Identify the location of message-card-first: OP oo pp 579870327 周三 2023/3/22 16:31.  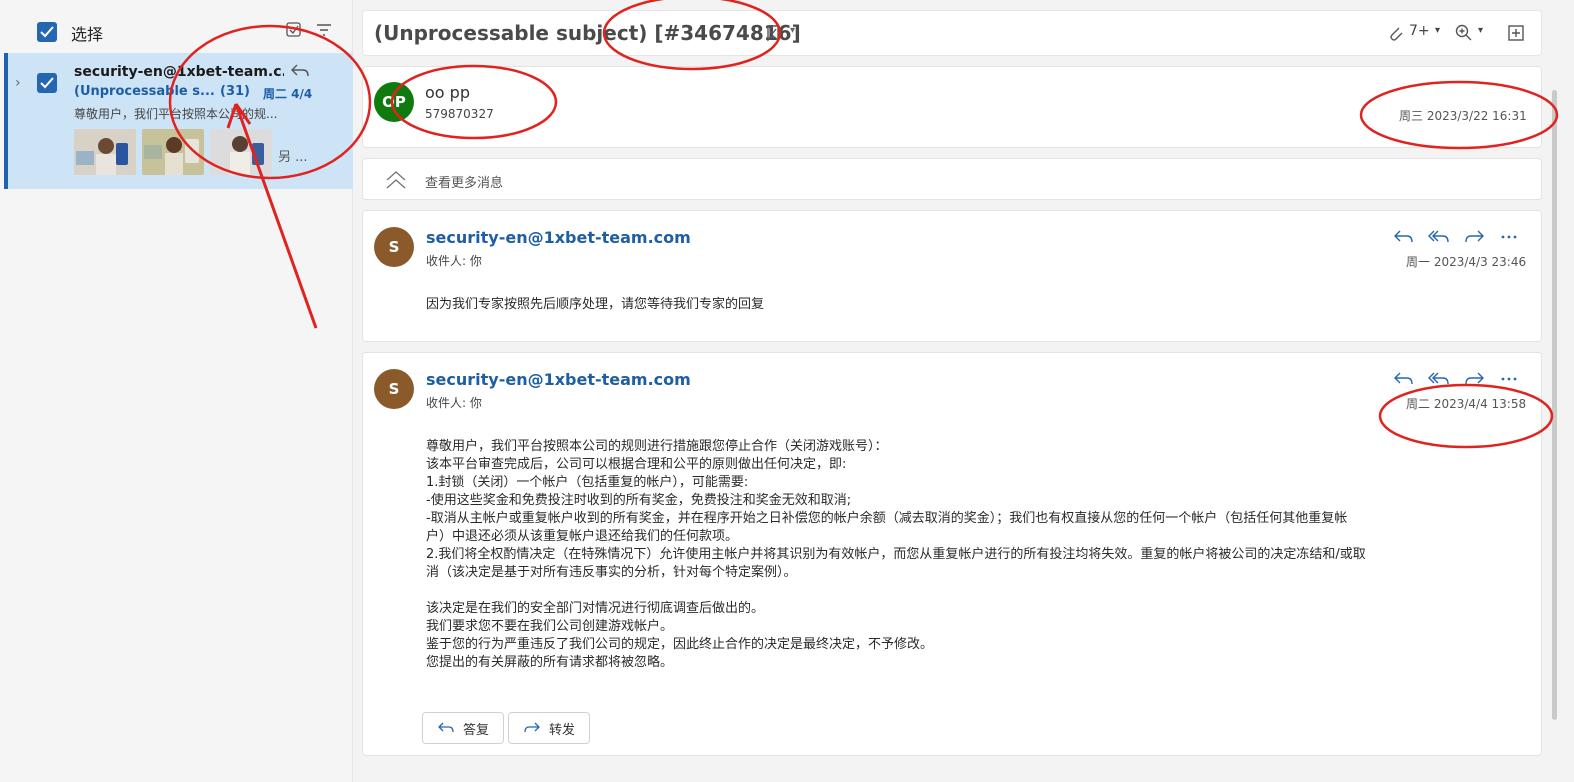
(952, 107).